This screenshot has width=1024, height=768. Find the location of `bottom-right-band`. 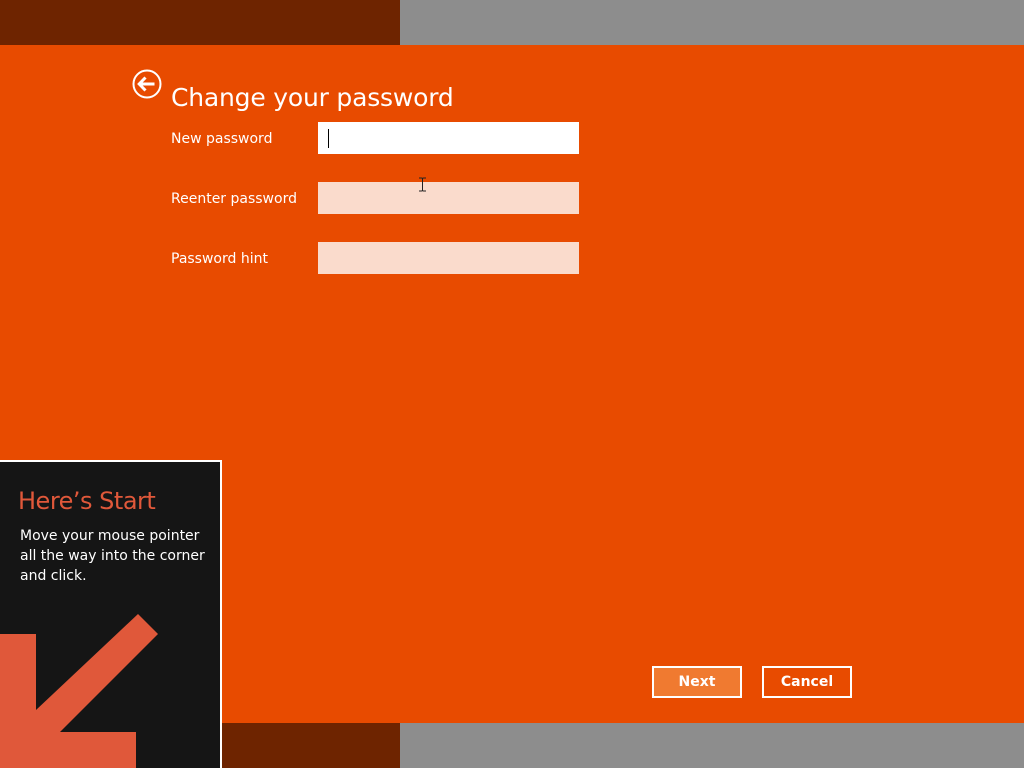

bottom-right-band is located at coordinates (712, 745).